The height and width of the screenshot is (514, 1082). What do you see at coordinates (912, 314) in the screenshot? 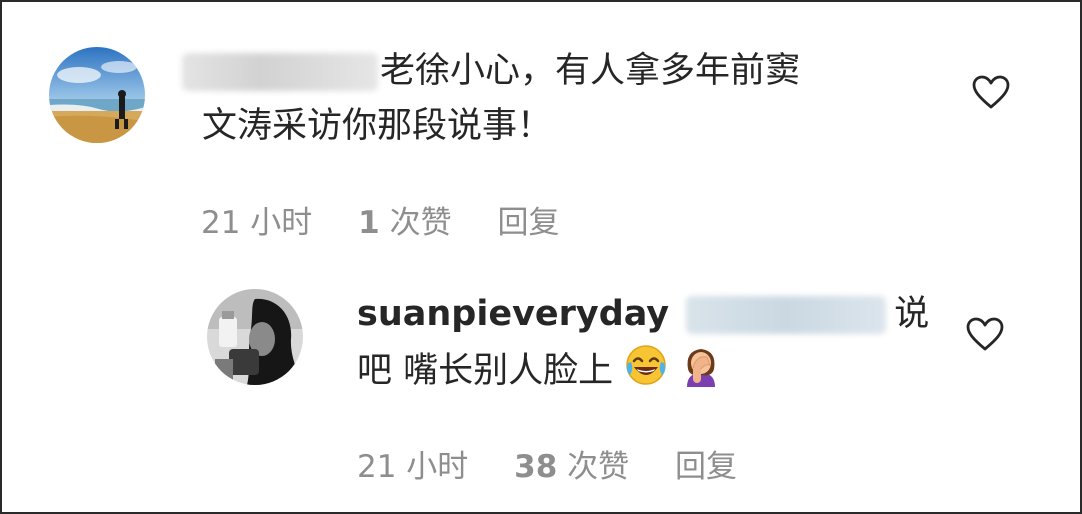
I see `comment-text: 说` at bounding box center [912, 314].